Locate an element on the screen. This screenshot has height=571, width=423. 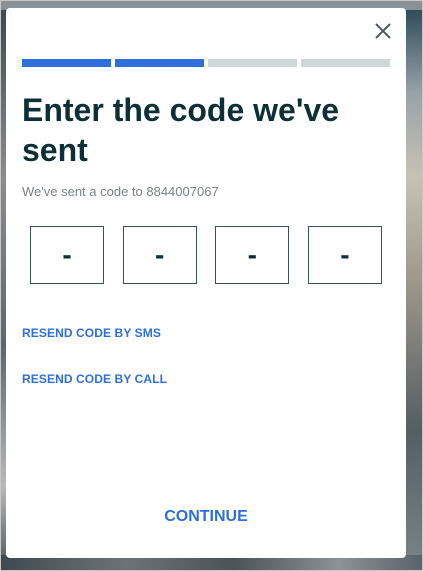
close-button is located at coordinates (383, 31).